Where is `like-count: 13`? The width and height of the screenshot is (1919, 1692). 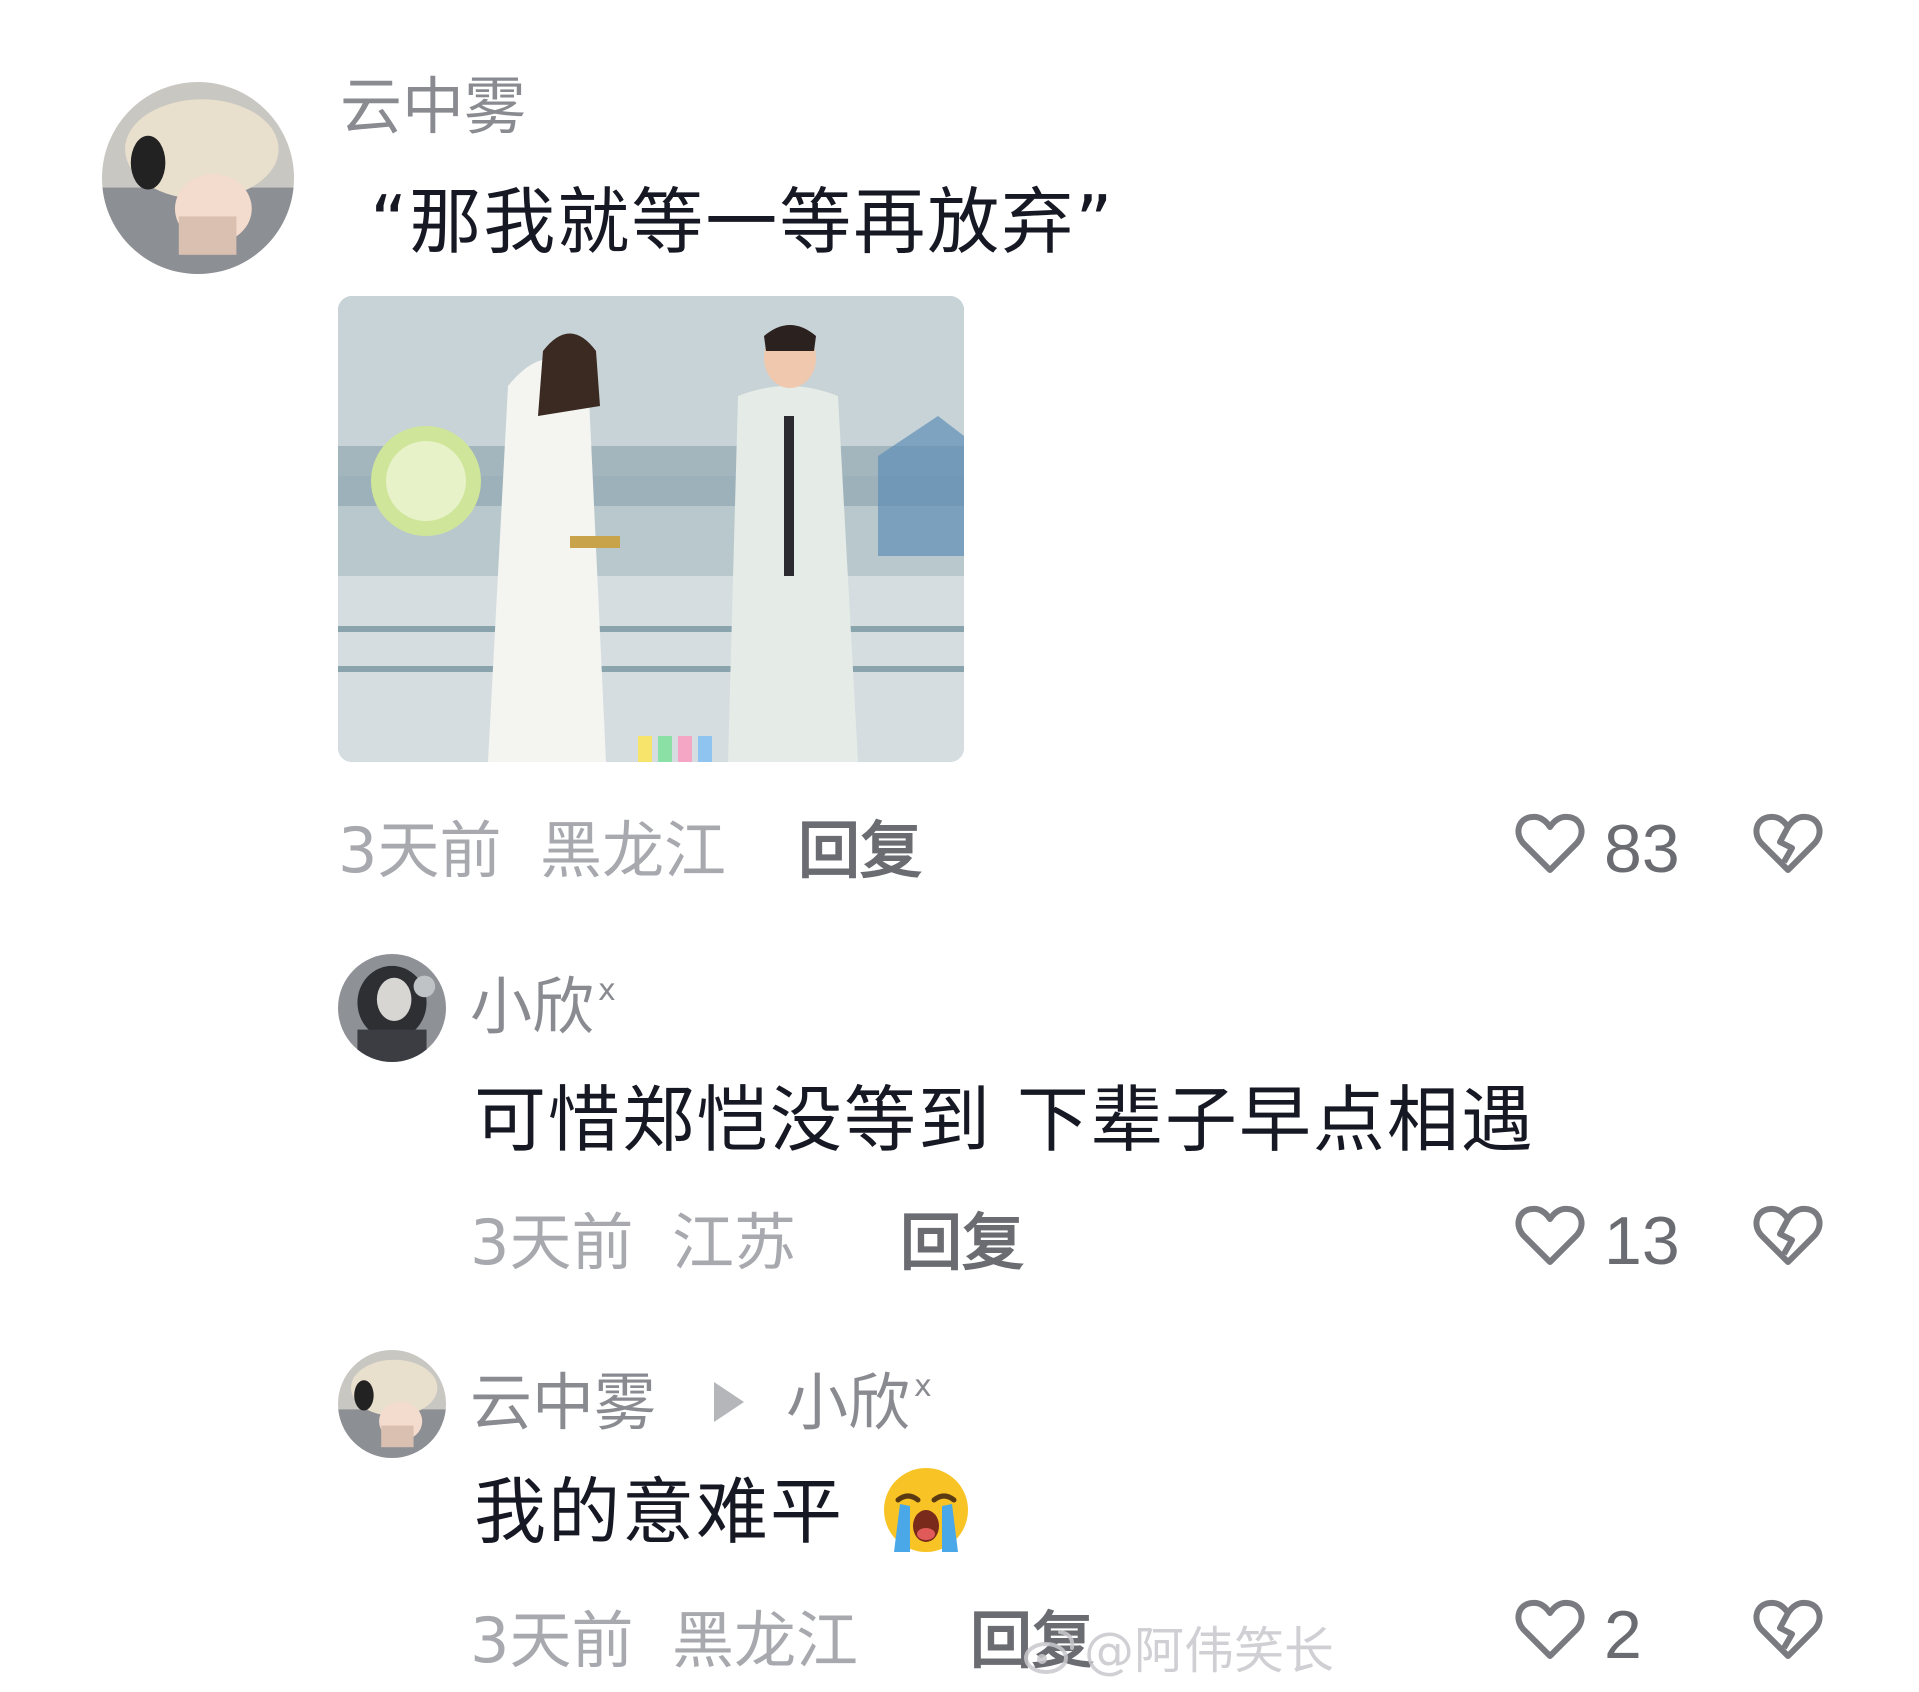
like-count: 13 is located at coordinates (1642, 1241).